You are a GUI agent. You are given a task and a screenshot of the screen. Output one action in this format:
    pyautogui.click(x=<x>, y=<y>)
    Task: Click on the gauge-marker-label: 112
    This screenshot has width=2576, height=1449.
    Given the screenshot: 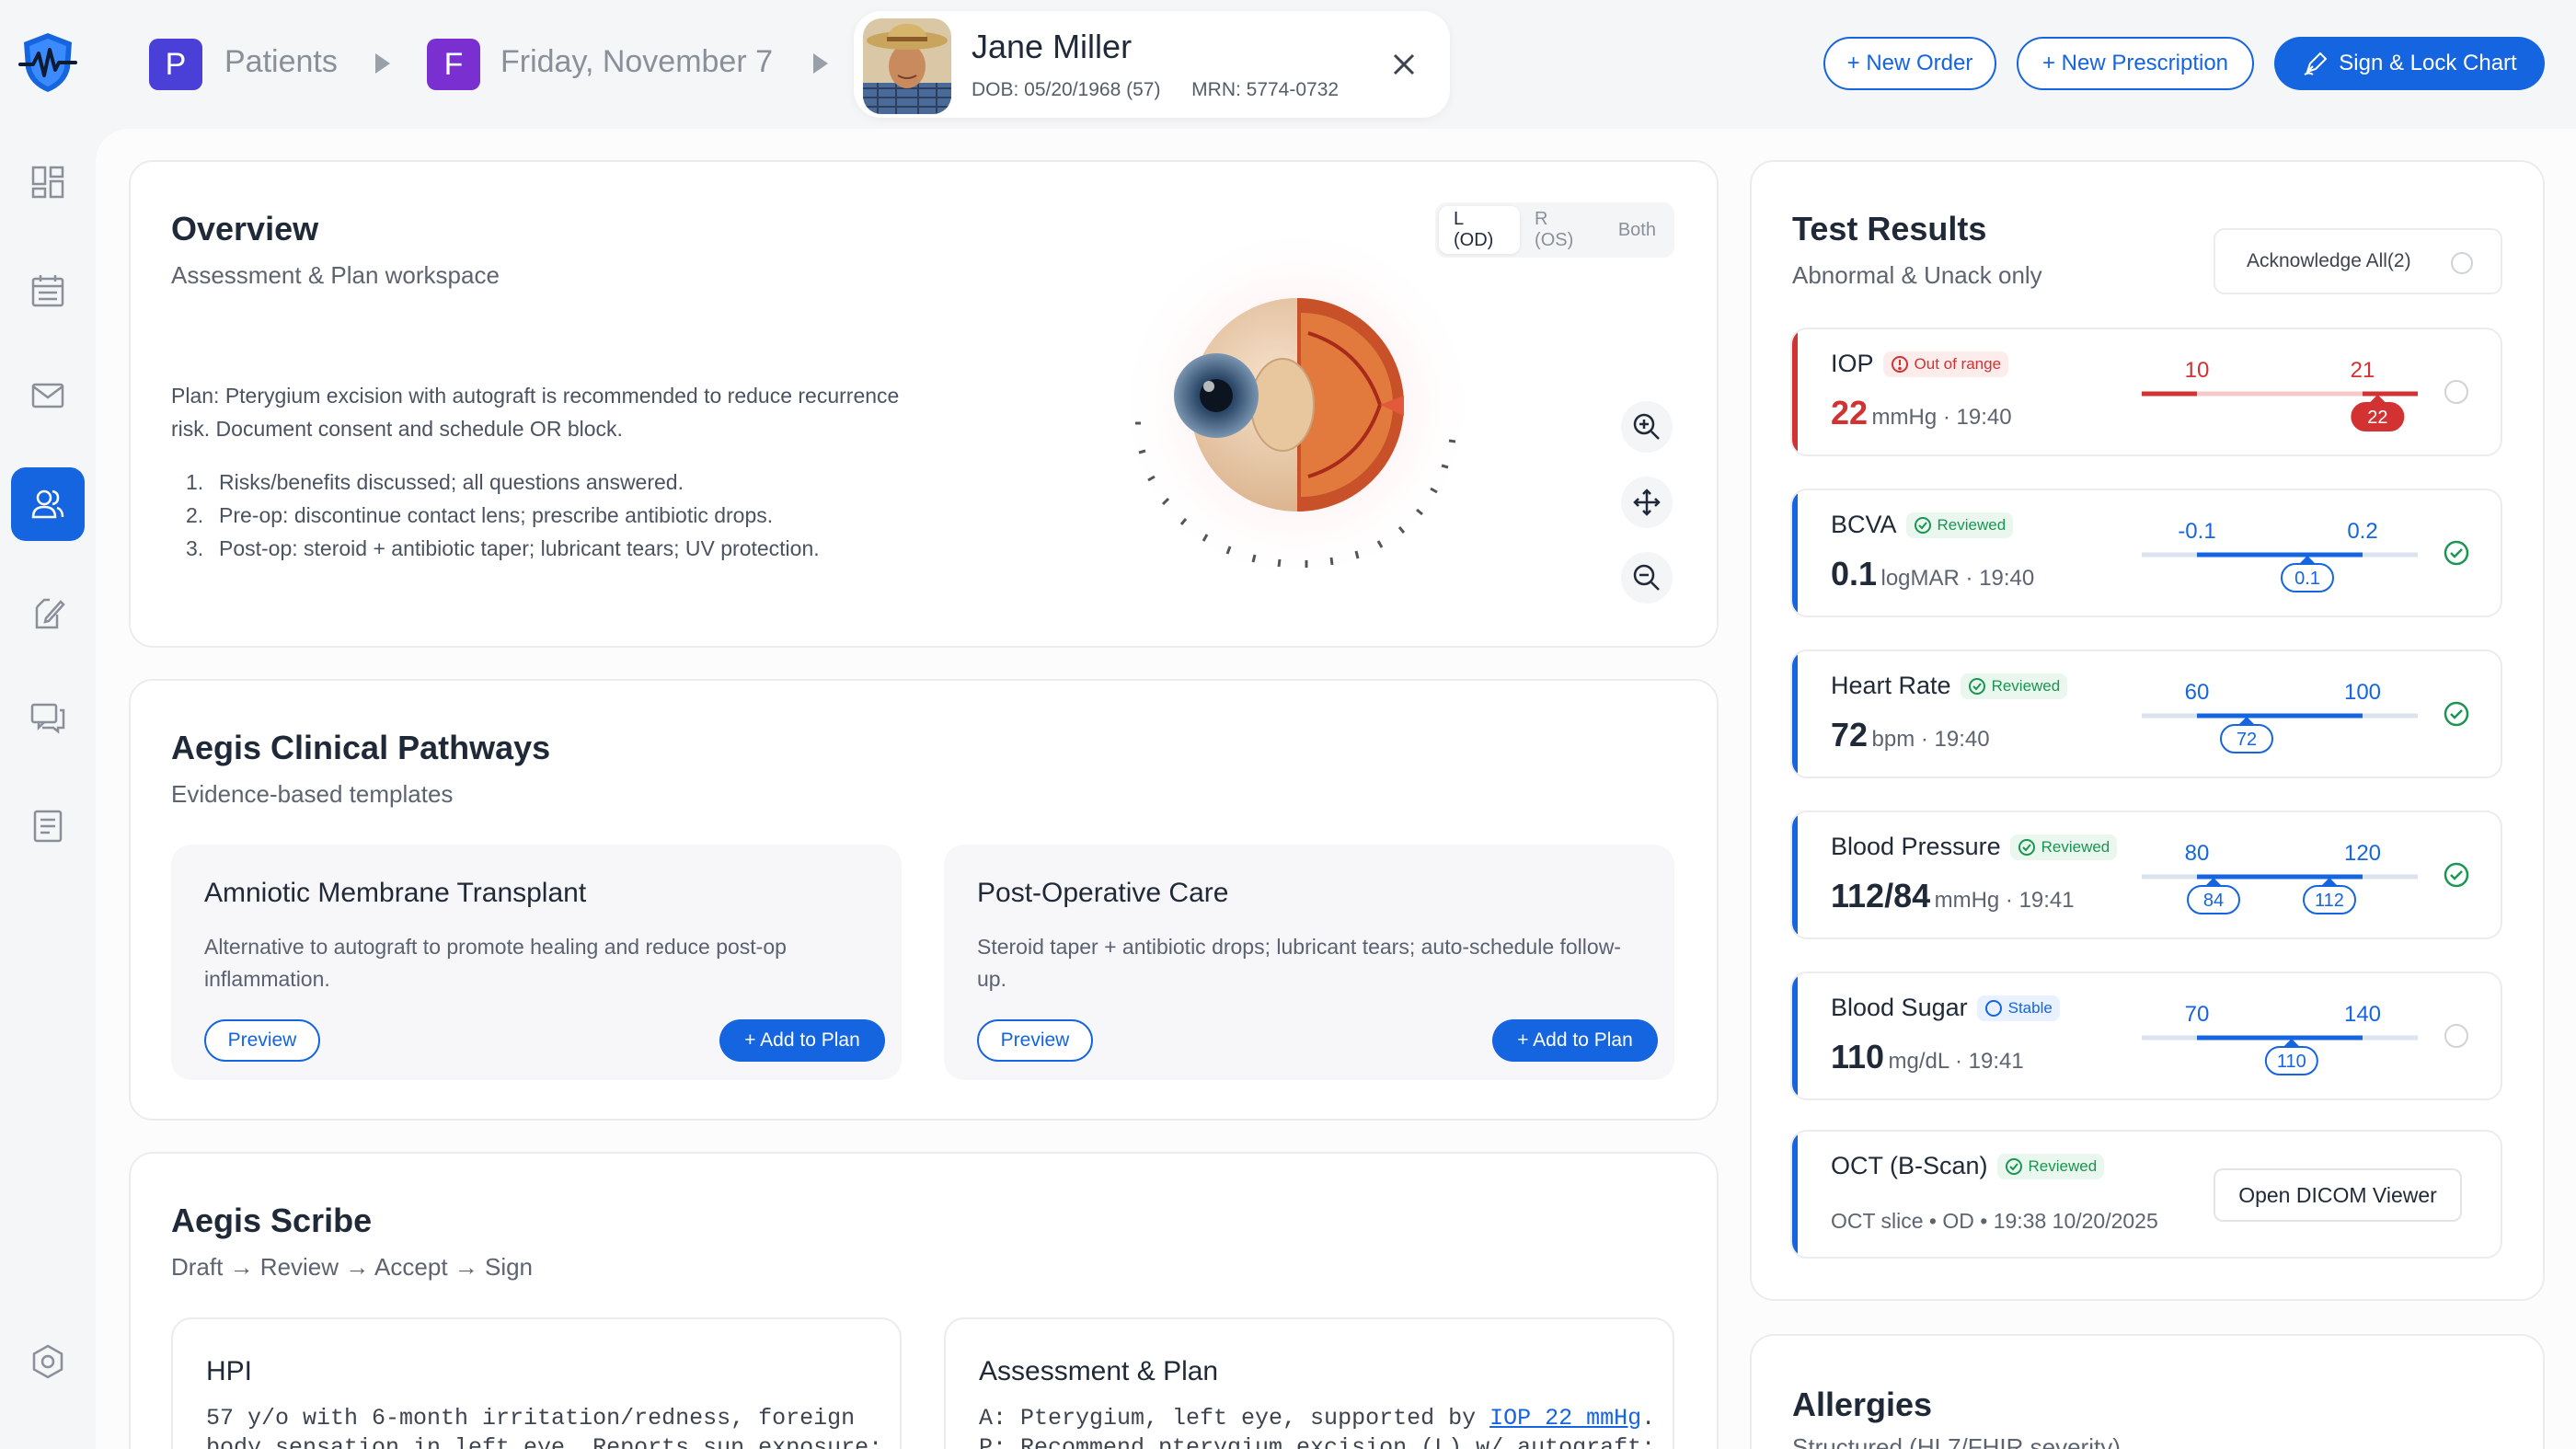 What is the action you would take?
    pyautogui.click(x=2329, y=901)
    